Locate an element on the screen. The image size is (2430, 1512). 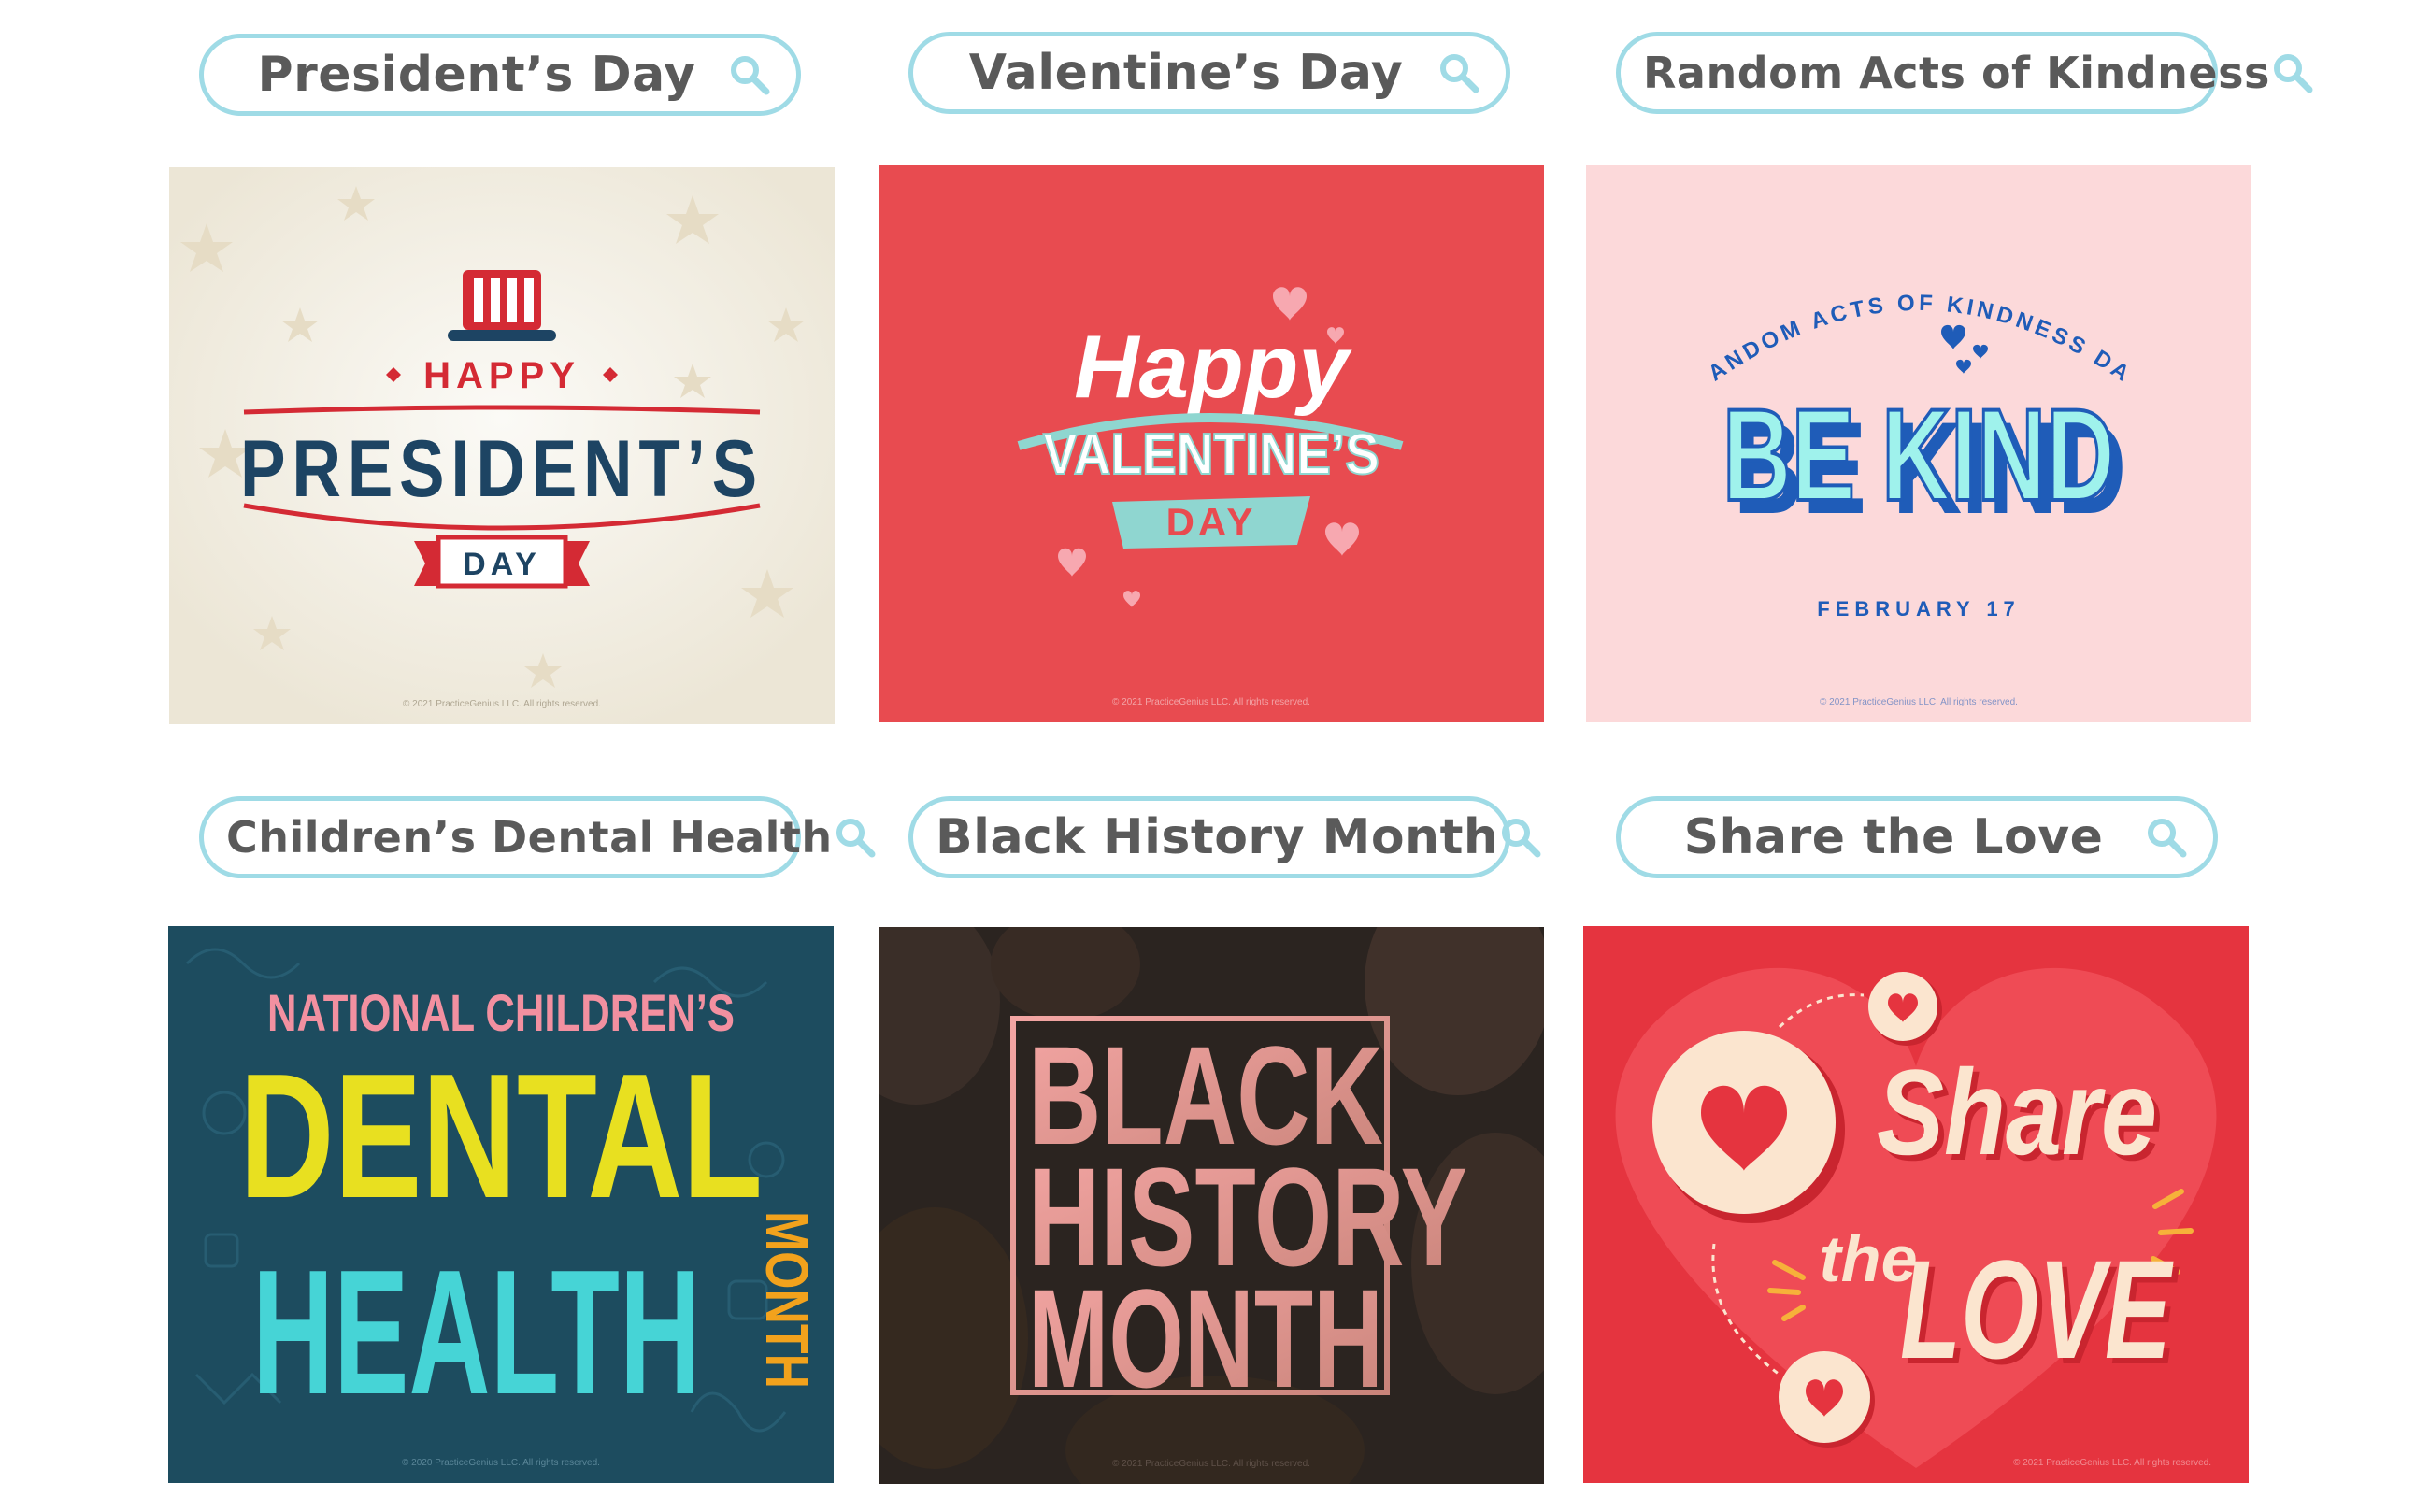
dental-line2: DENTAL is located at coordinates (501, 1136).